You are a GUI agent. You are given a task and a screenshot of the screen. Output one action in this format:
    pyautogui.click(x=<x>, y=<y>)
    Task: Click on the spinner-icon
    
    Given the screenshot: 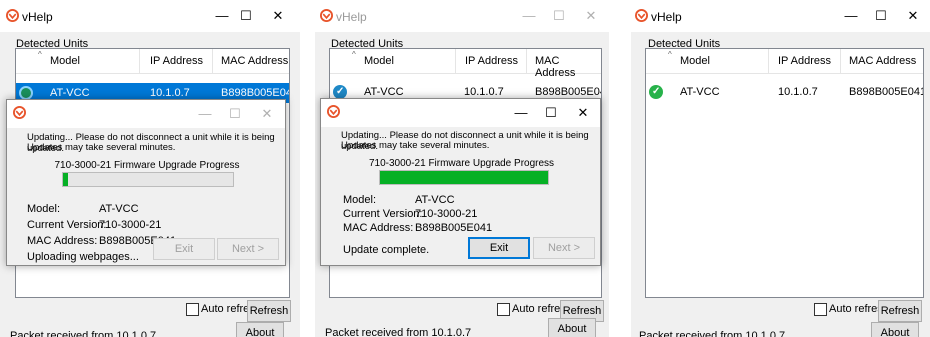 What is the action you would take?
    pyautogui.click(x=26, y=93)
    